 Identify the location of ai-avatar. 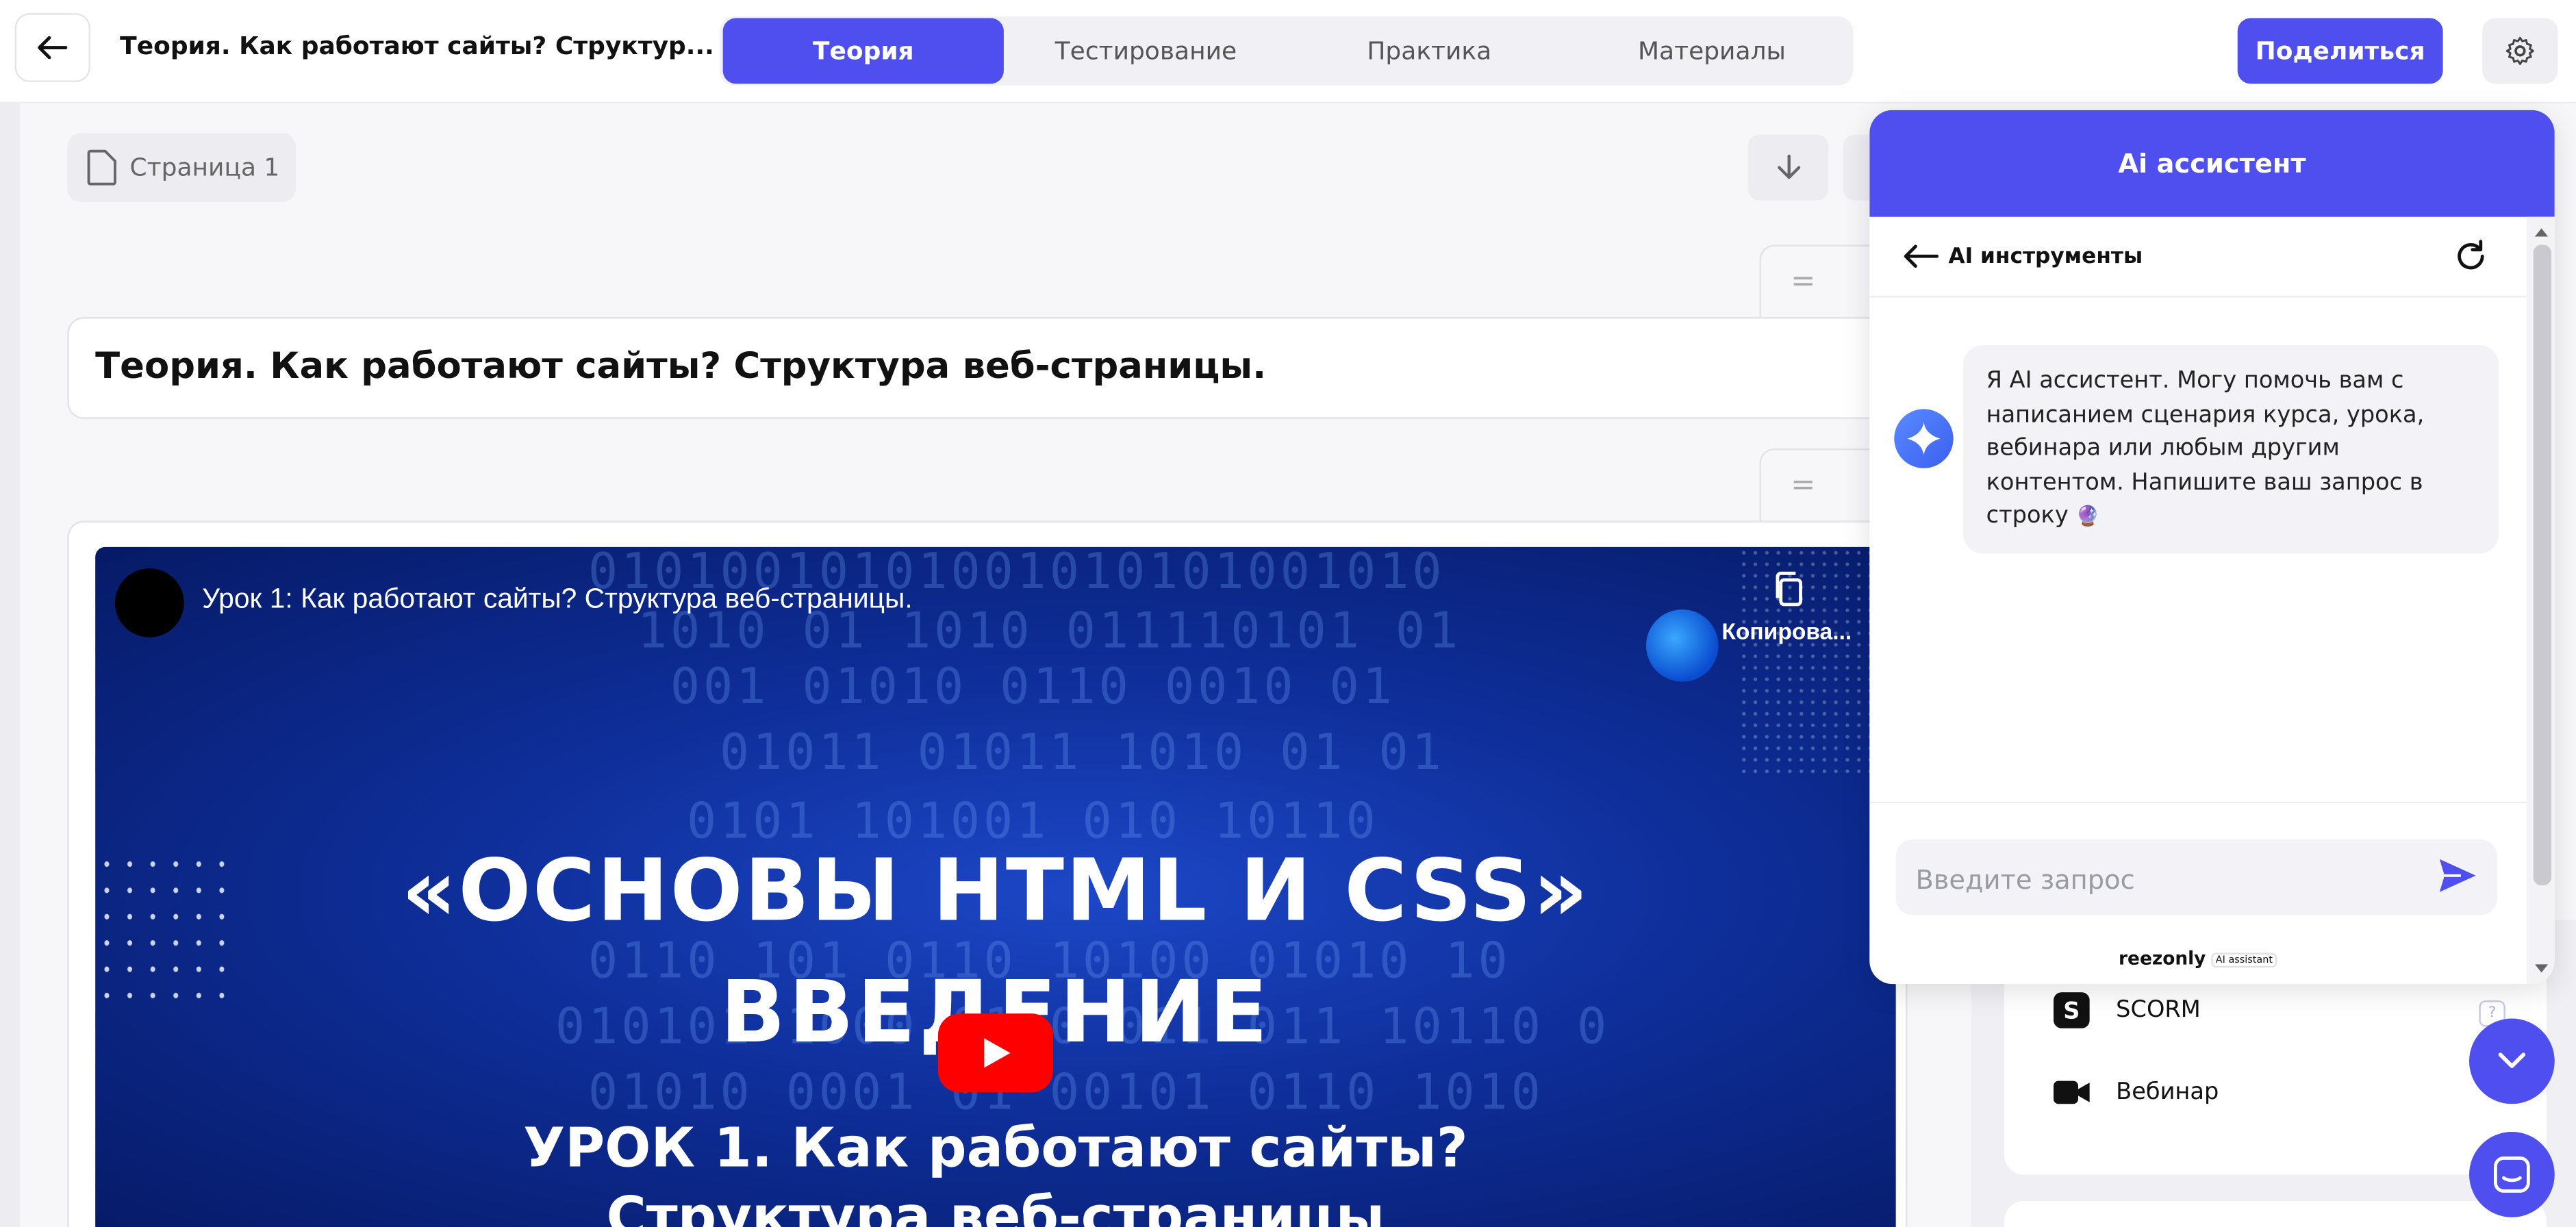
(1924, 438).